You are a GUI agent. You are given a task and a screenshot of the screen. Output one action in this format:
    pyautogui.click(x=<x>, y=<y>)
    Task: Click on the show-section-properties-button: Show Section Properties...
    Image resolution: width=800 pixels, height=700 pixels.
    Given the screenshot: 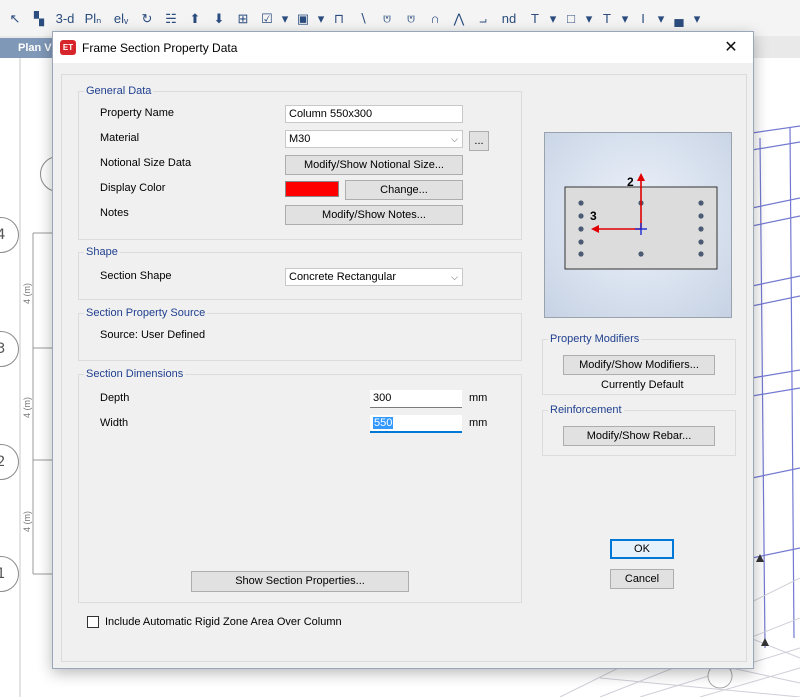 What is the action you would take?
    pyautogui.click(x=300, y=581)
    